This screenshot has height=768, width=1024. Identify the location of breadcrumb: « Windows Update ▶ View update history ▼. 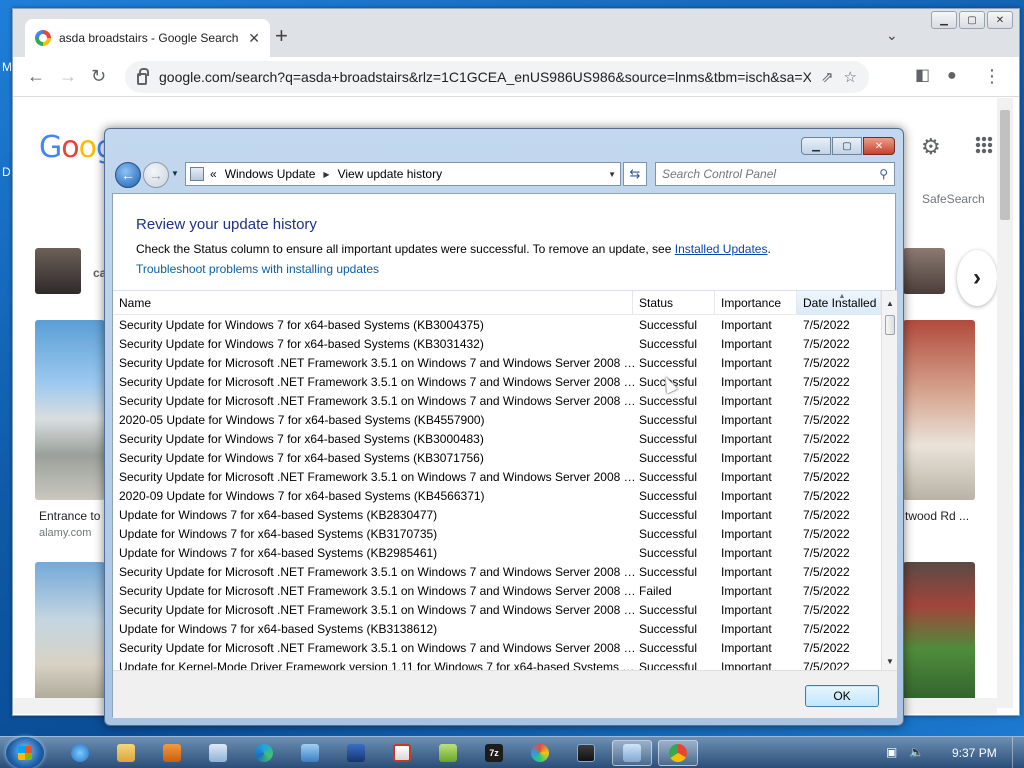
(403, 174).